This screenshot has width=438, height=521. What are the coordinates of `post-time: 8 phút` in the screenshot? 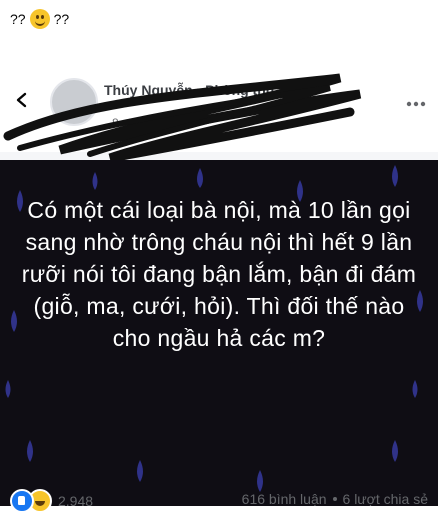 It's located at (128, 123).